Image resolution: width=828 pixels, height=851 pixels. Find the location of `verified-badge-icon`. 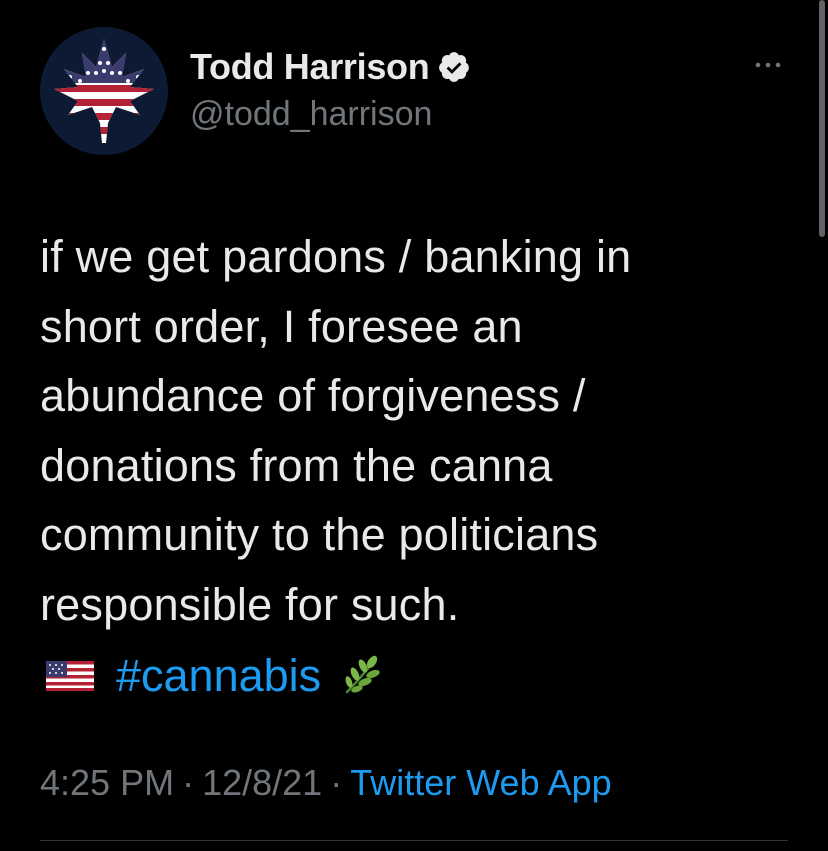

verified-badge-icon is located at coordinates (454, 67).